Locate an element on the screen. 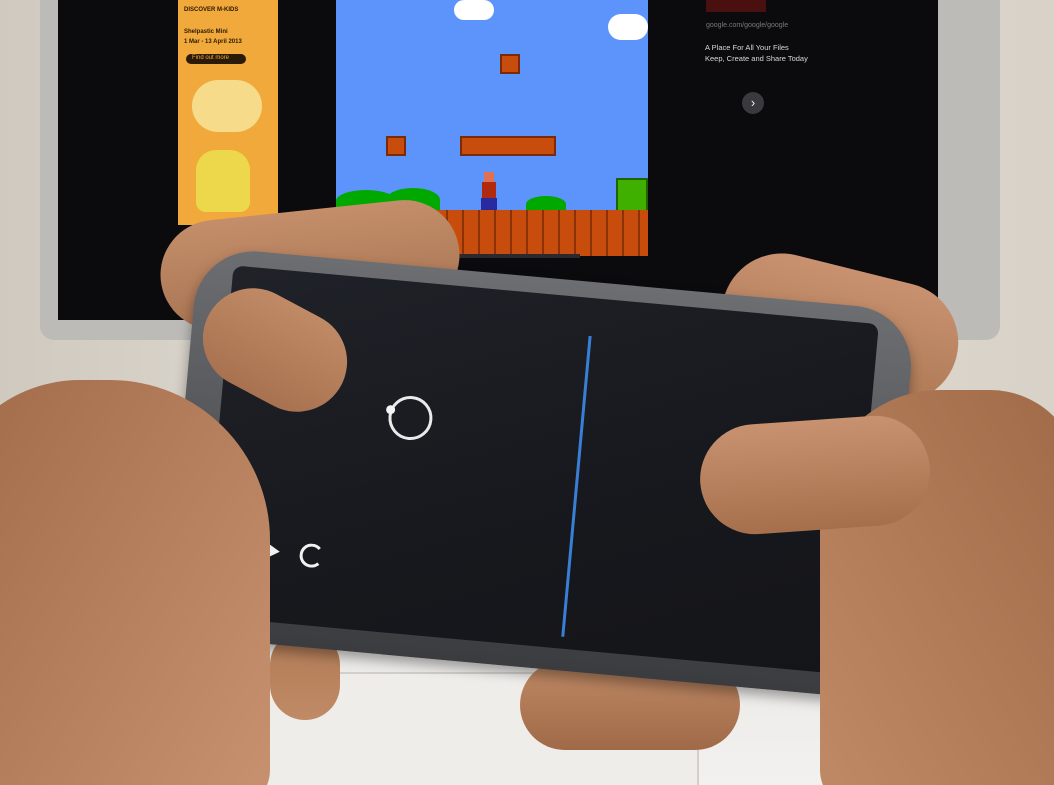  screen-divider is located at coordinates (576, 486).